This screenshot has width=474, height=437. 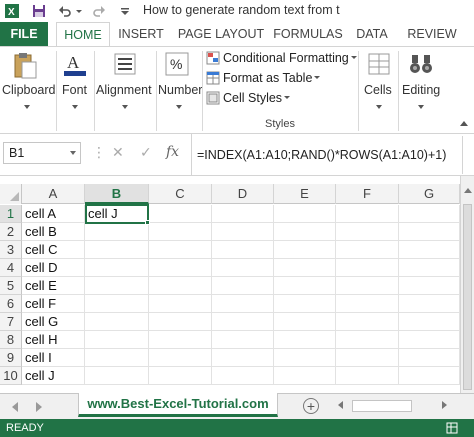 I want to click on redo-icon, so click(x=99, y=11).